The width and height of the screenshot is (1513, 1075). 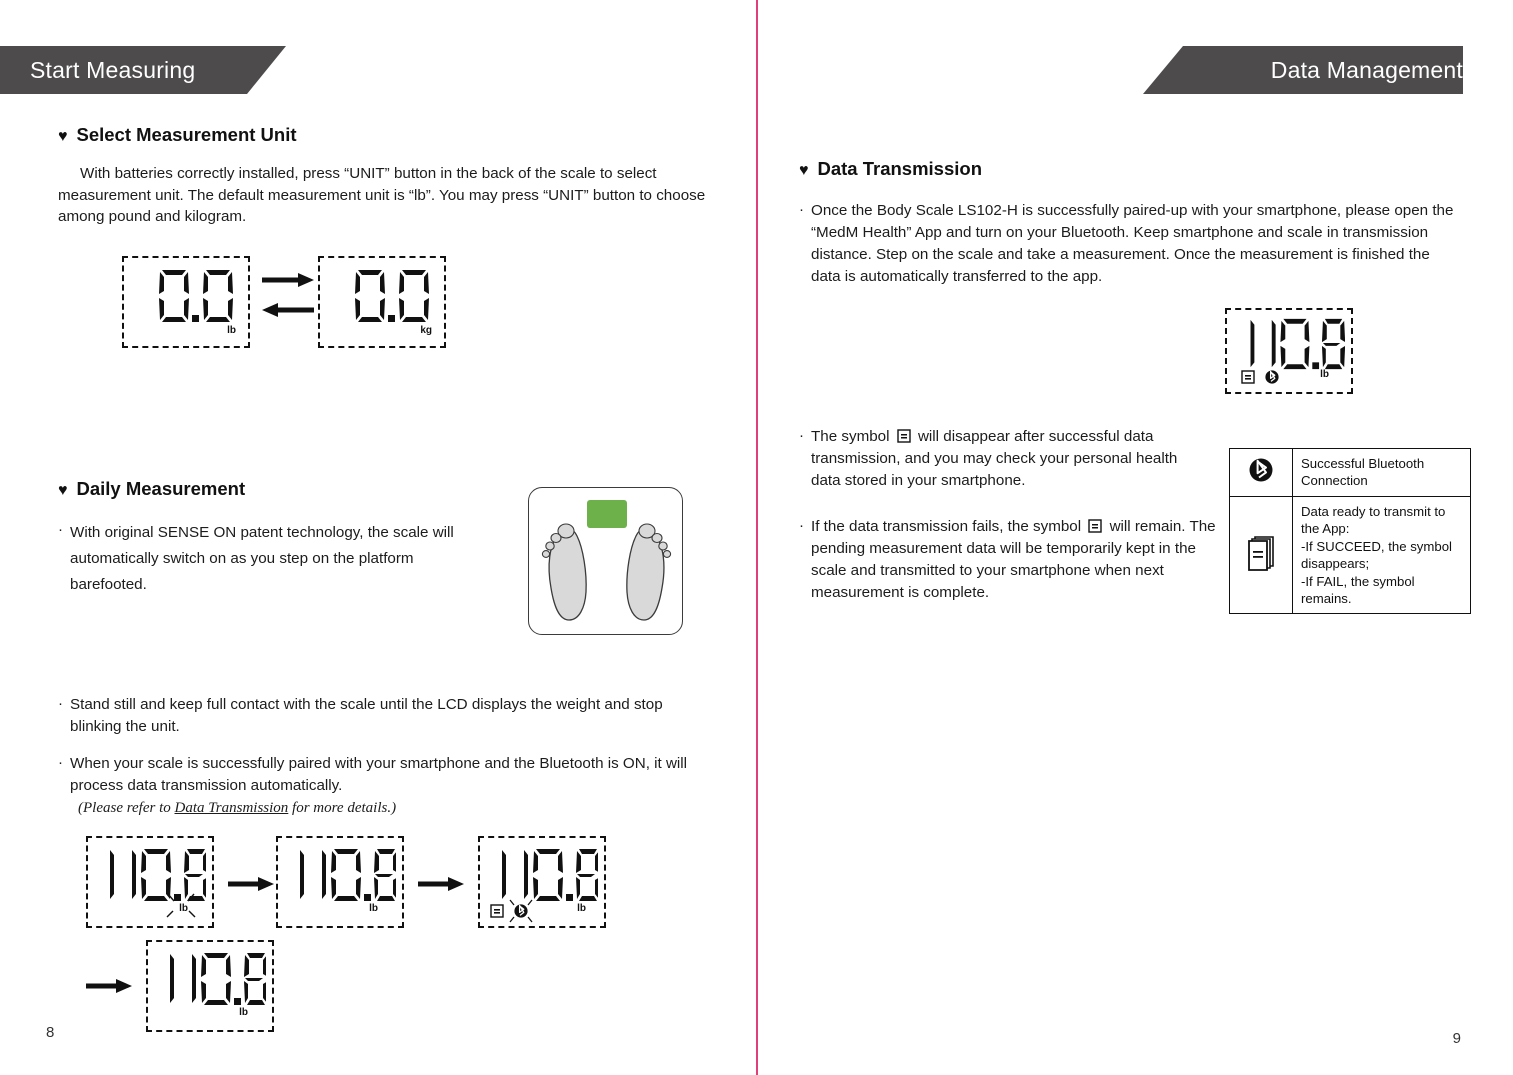 I want to click on feet-icon, so click(x=606, y=572).